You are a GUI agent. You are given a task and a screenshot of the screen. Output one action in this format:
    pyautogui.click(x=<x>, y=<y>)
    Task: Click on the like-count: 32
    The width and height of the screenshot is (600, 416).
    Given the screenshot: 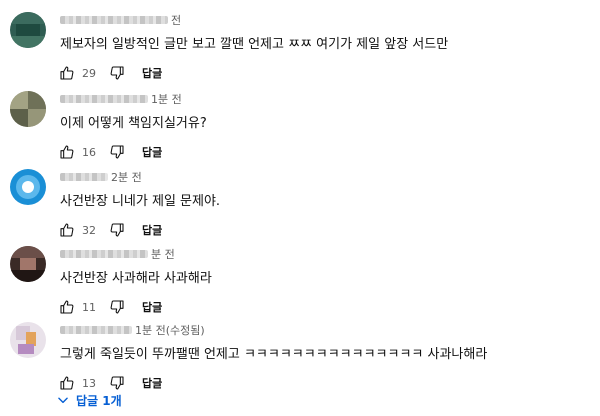 What is the action you would take?
    pyautogui.click(x=89, y=230)
    